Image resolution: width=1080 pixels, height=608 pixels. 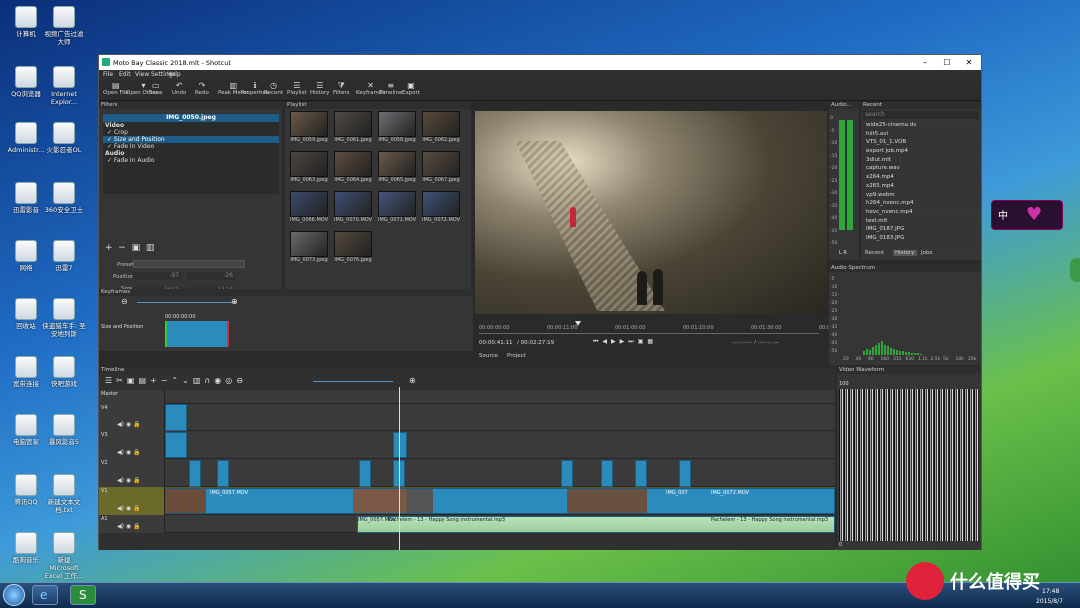 I want to click on tab-project: Project, so click(x=516, y=356).